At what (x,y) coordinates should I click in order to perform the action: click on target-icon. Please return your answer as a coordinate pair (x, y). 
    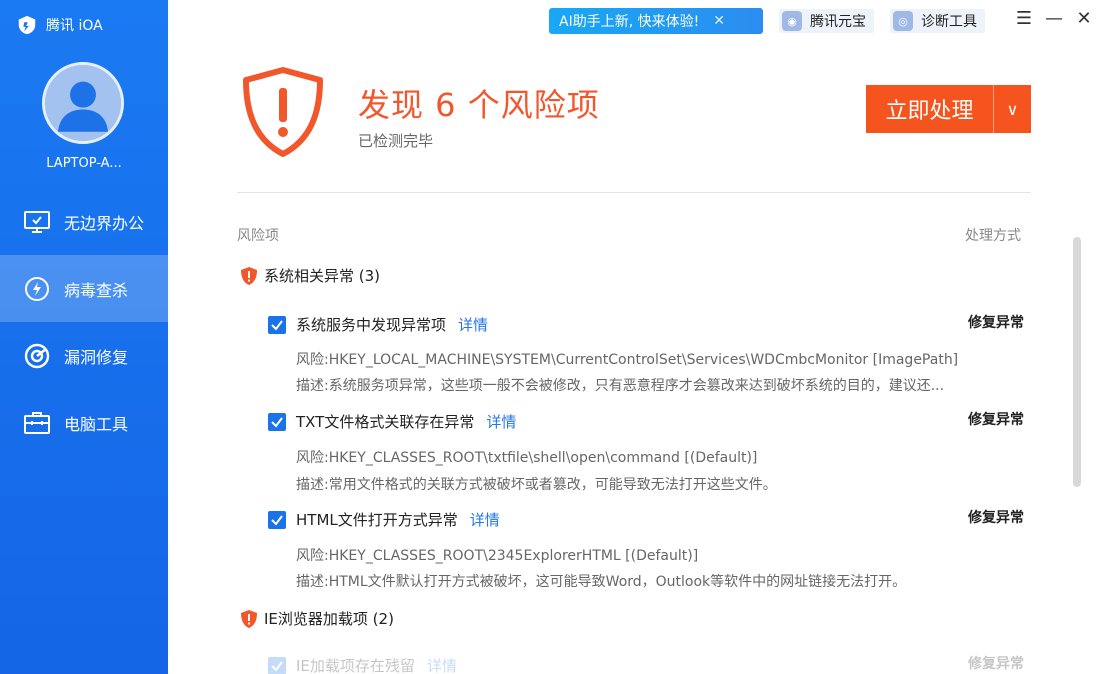
    Looking at the image, I should click on (37, 355).